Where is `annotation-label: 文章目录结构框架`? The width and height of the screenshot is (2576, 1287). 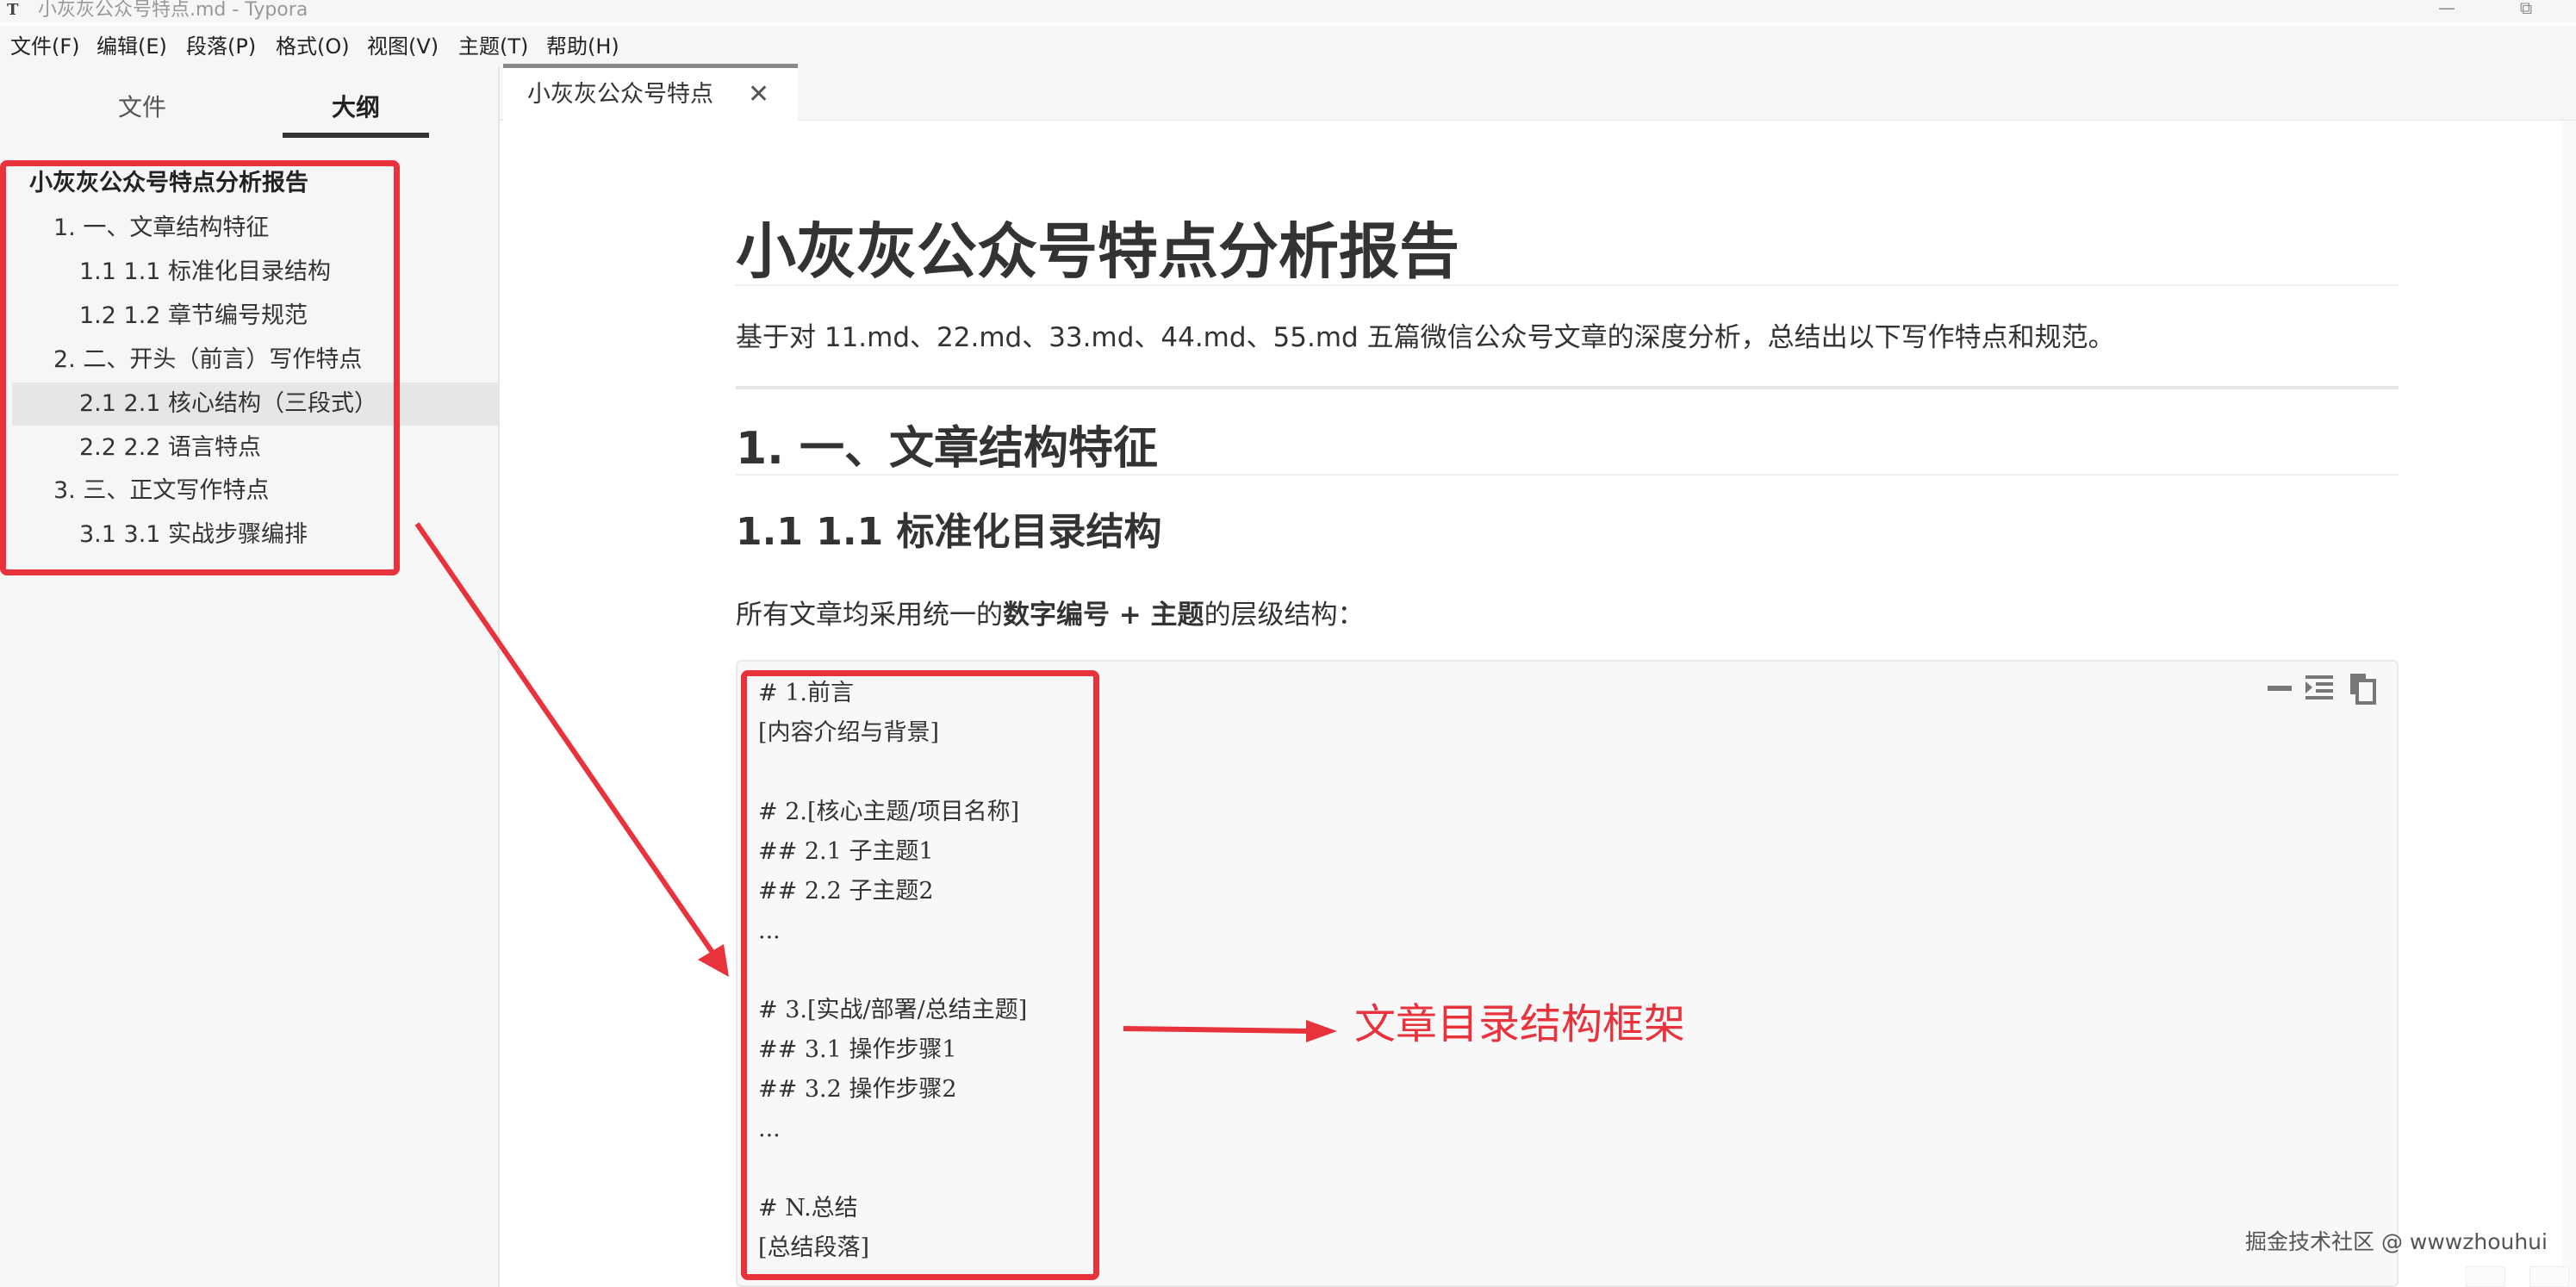
annotation-label: 文章目录结构框架 is located at coordinates (1520, 1024).